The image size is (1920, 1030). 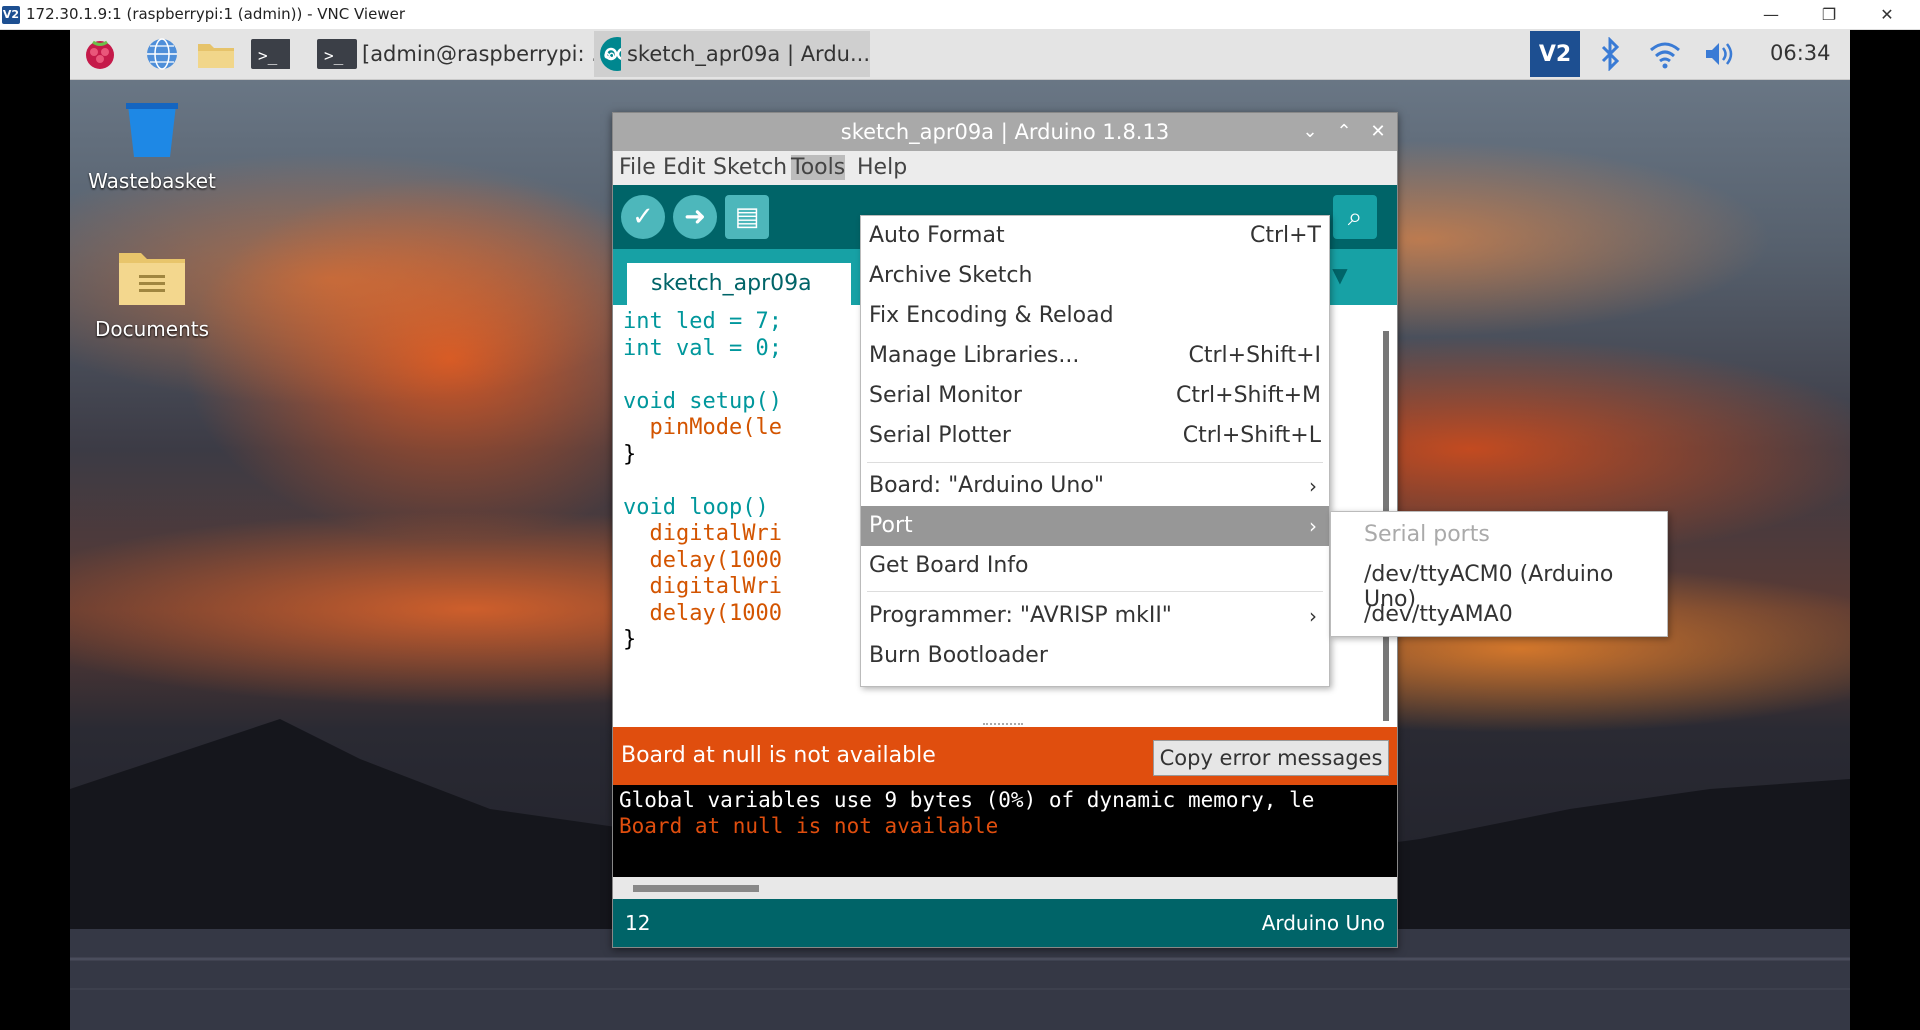 I want to click on menu-item-programmer: Programmer: "AVRISP mkII" ›, so click(x=1095, y=616).